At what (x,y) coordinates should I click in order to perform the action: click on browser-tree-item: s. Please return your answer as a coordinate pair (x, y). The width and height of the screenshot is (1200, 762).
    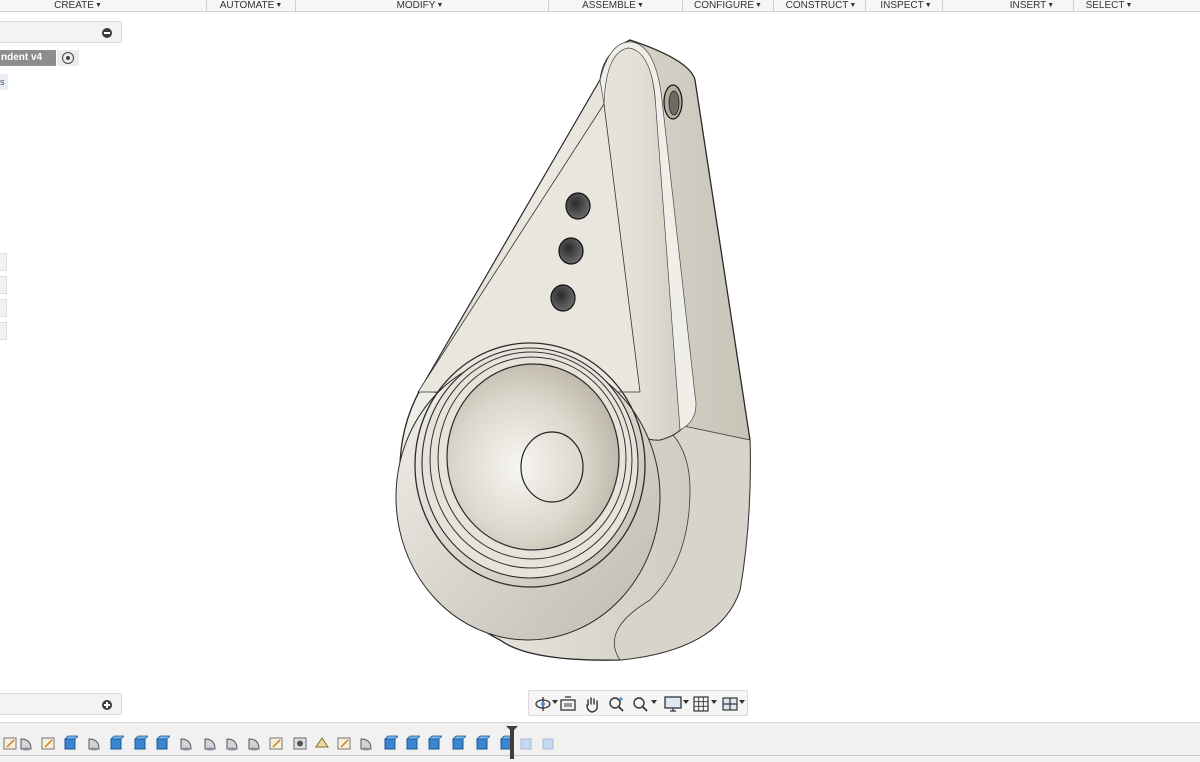
    Looking at the image, I should click on (4, 82).